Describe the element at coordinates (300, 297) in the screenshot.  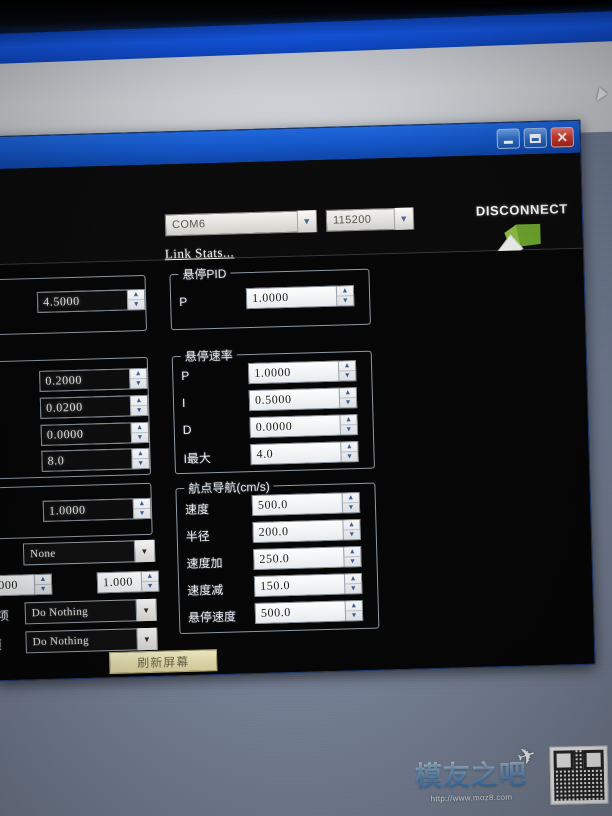
I see `hover-pid-p-spinner: 1.0000 ▲ ▼` at that location.